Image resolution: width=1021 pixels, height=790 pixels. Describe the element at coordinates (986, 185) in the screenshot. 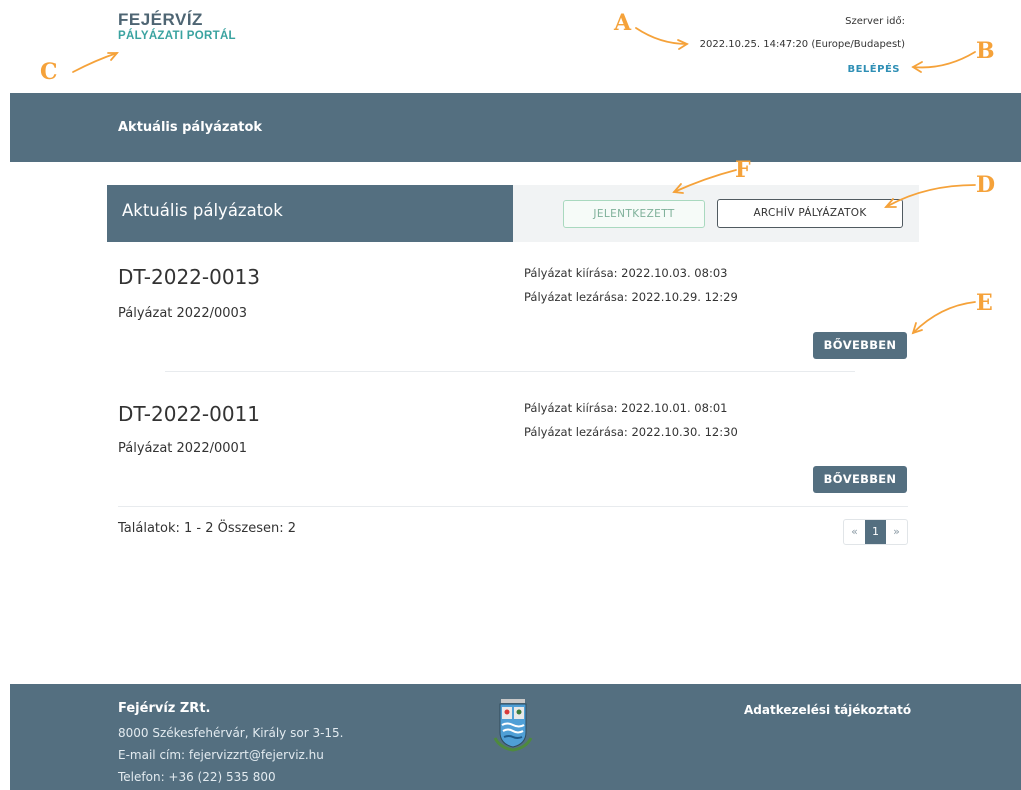

I see `annotation-d: D` at that location.